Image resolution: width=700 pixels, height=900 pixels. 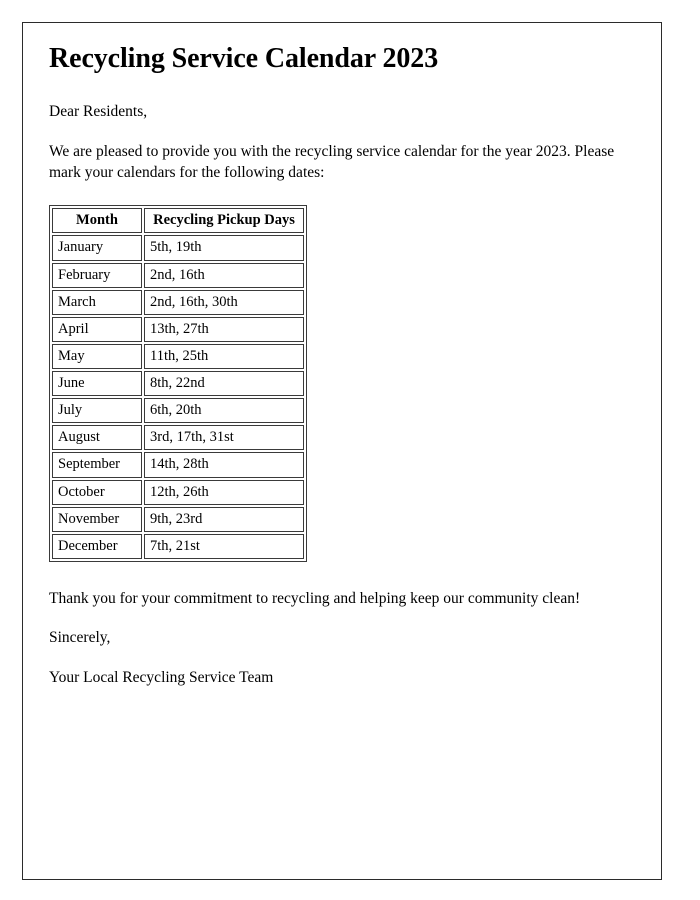 I want to click on table-row: July 6th, 20th, so click(x=178, y=411).